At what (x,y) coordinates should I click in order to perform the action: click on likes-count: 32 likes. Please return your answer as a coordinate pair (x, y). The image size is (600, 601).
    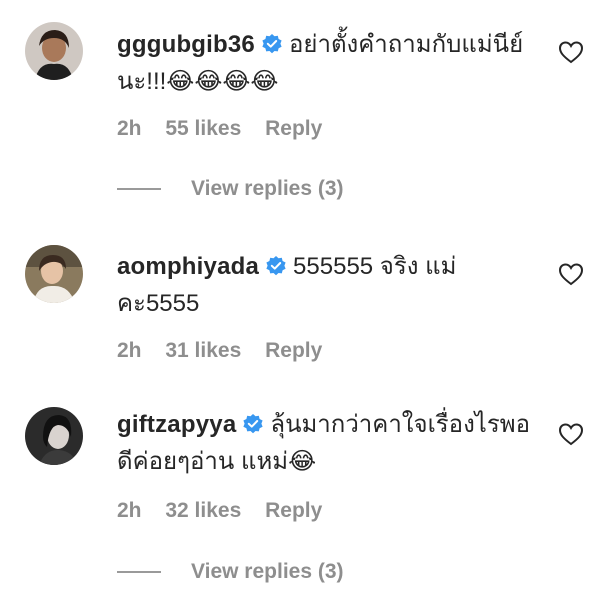
    Looking at the image, I should click on (203, 510).